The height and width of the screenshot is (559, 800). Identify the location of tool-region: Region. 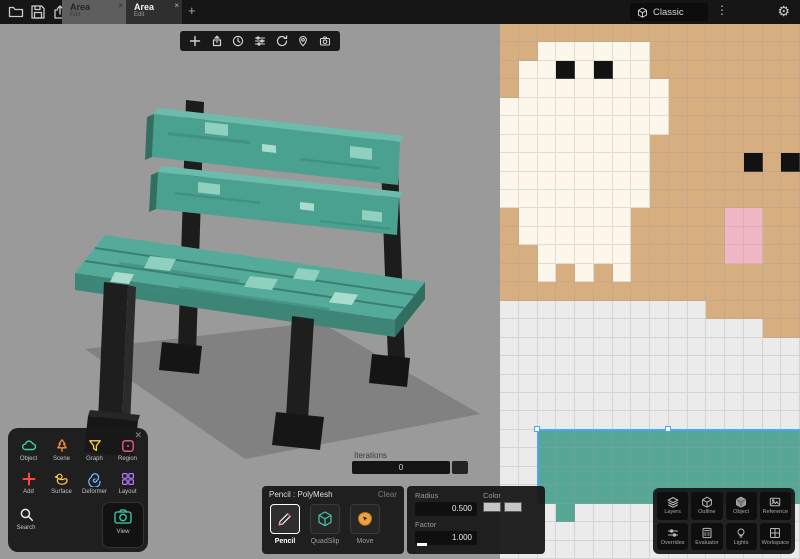
(127, 452).